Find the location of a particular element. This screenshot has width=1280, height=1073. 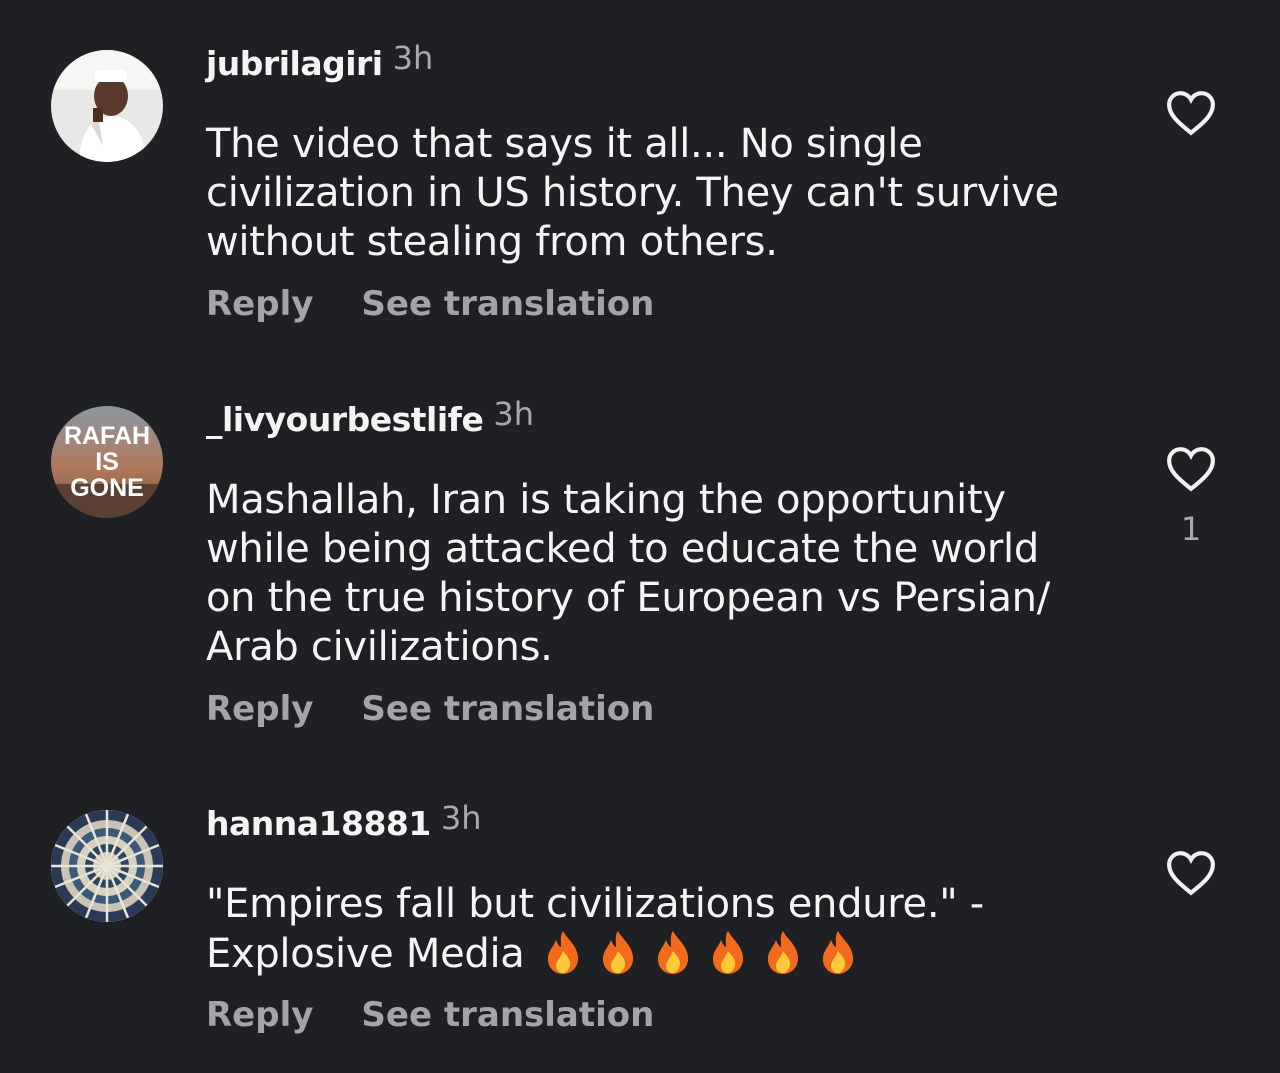

timestamp: 3h is located at coordinates (461, 818).